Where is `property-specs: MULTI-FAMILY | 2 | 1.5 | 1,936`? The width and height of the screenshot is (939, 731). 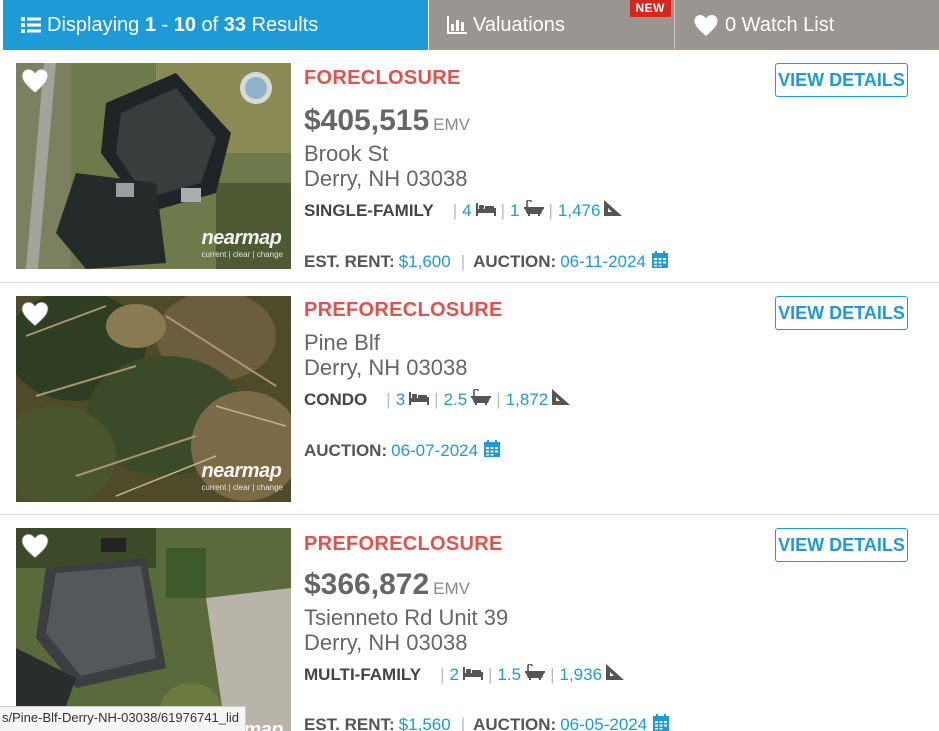 property-specs: MULTI-FAMILY | 2 | 1.5 | 1,936 is located at coordinates (464, 674).